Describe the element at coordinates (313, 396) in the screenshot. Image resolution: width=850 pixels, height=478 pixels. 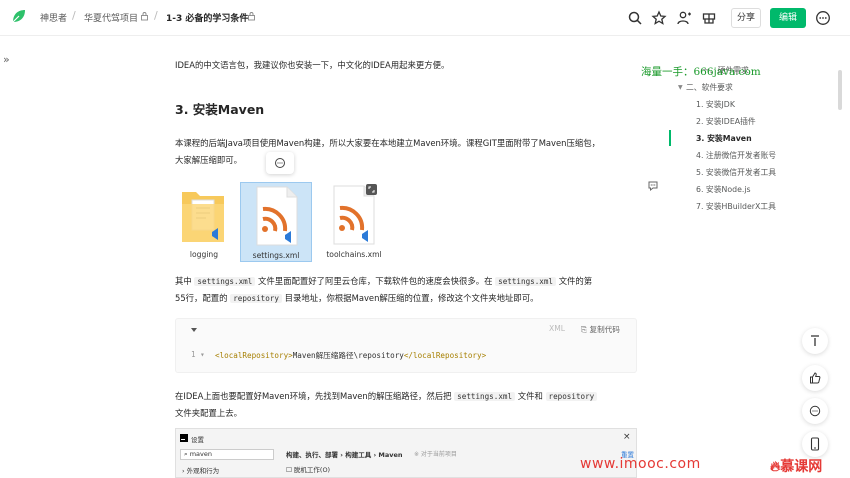
I see `text: 在IDEA上面也要配置好Maven环境，先找到Maven的解压缩路径，然后把` at that location.